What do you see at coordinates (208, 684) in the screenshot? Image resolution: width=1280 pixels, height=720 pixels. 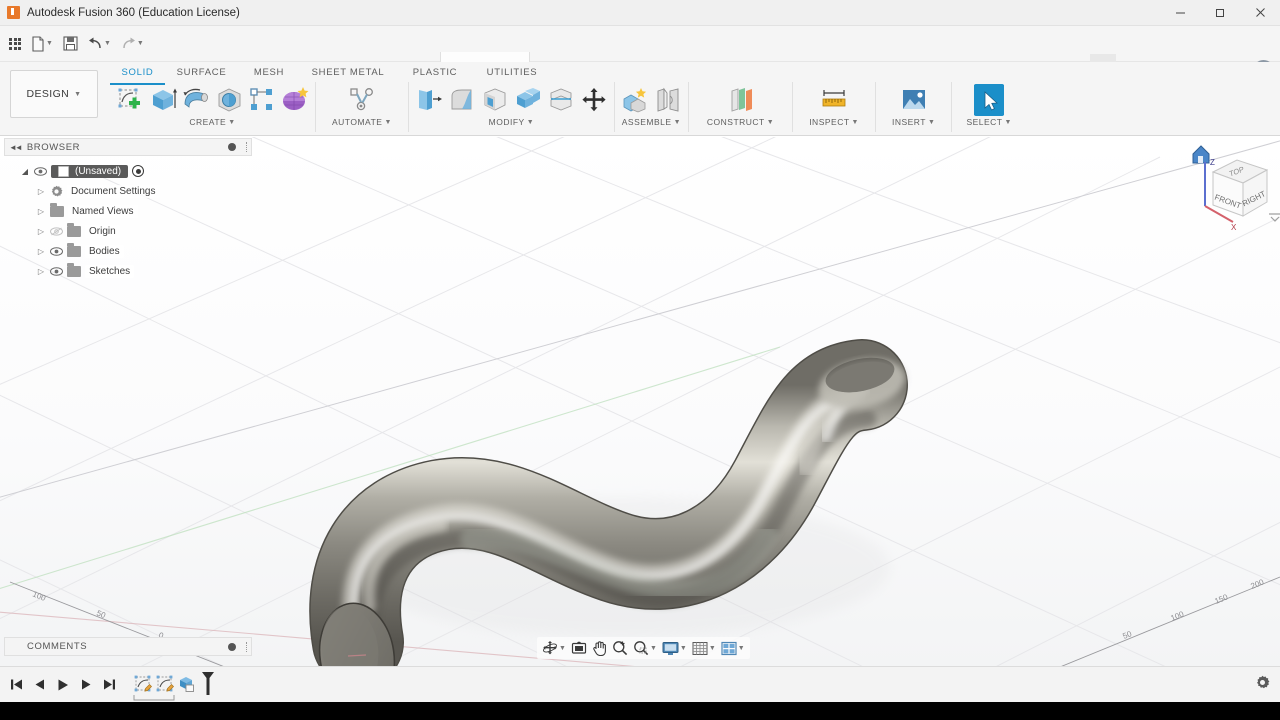 I see `timeline-marker` at bounding box center [208, 684].